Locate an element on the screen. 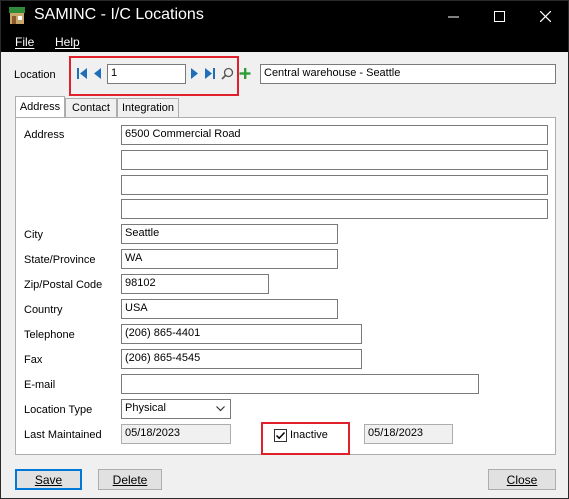 The width and height of the screenshot is (569, 499). telephone-label: Telephone is located at coordinates (49, 335).